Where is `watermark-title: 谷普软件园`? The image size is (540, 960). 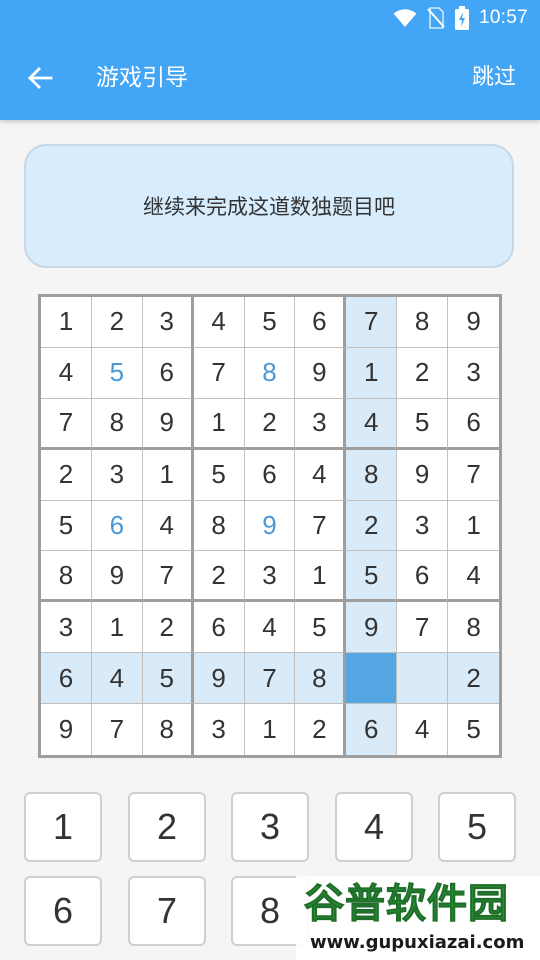
watermark-title: 谷普软件园 is located at coordinates (406, 904).